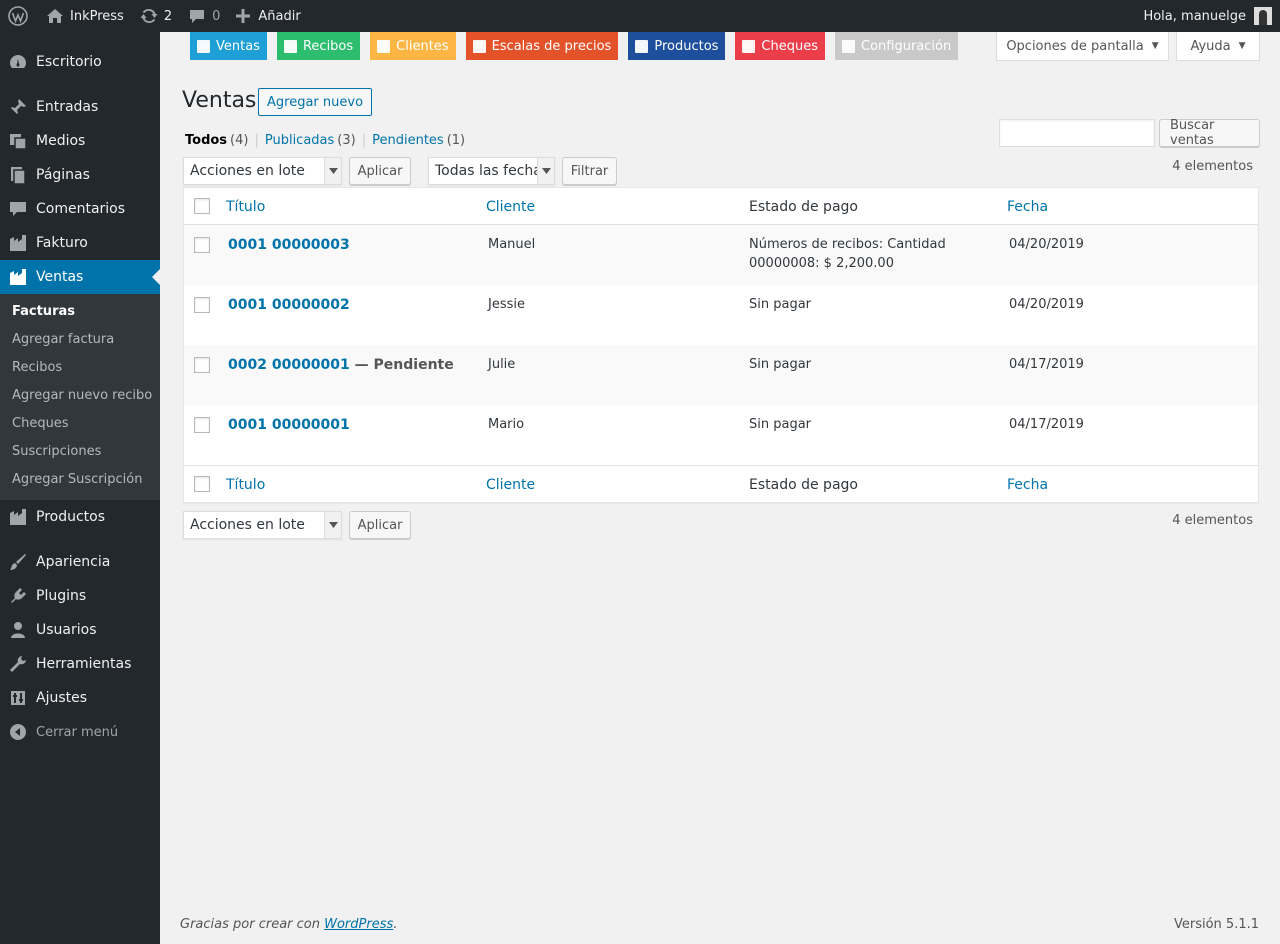  Describe the element at coordinates (202, 484) in the screenshot. I see `select-all-checkbox-bottom` at that location.